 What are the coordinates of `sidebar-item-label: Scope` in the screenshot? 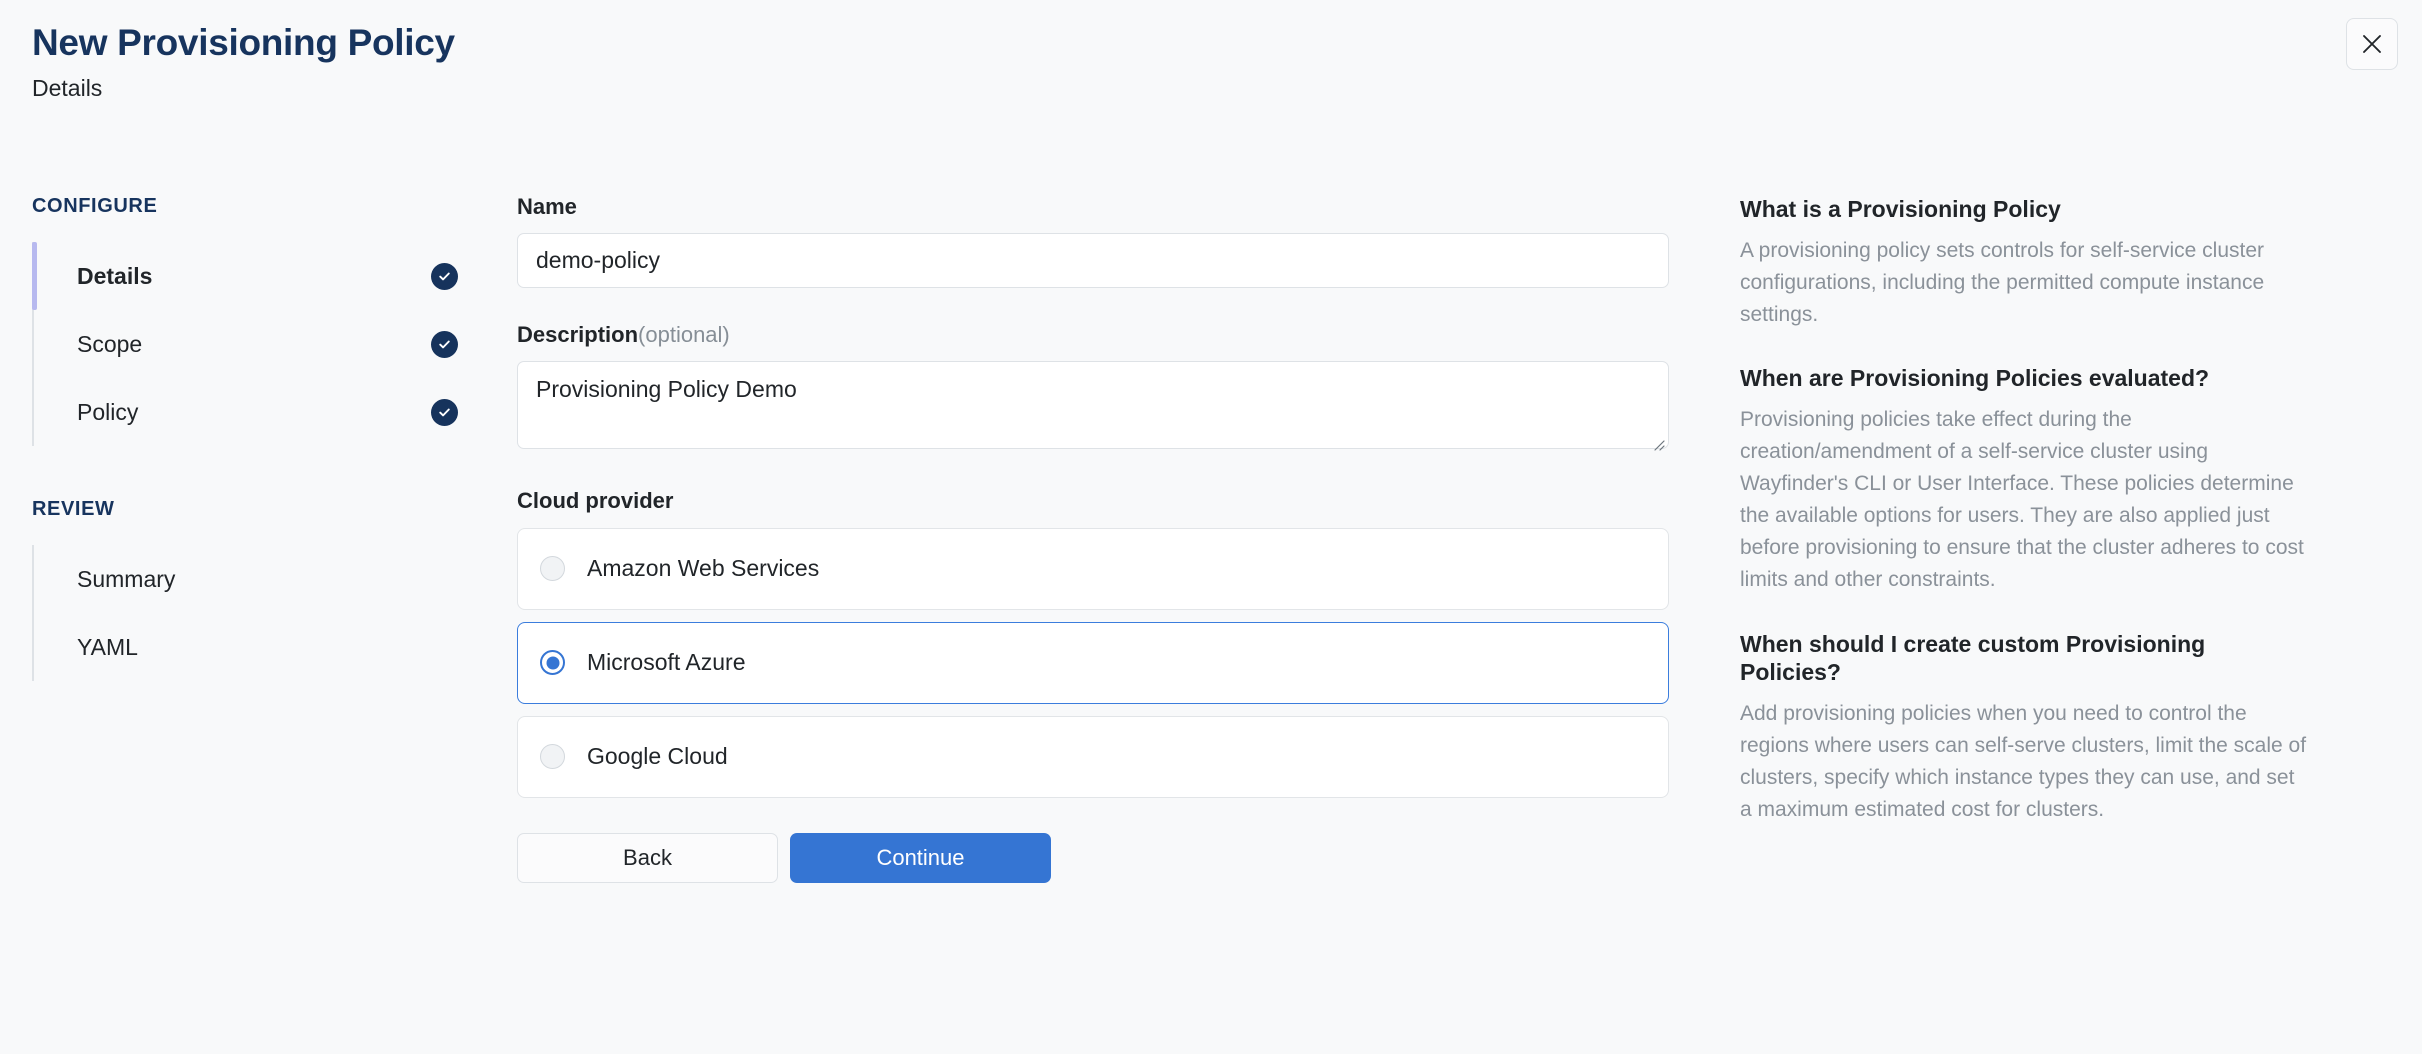 It's located at (110, 343).